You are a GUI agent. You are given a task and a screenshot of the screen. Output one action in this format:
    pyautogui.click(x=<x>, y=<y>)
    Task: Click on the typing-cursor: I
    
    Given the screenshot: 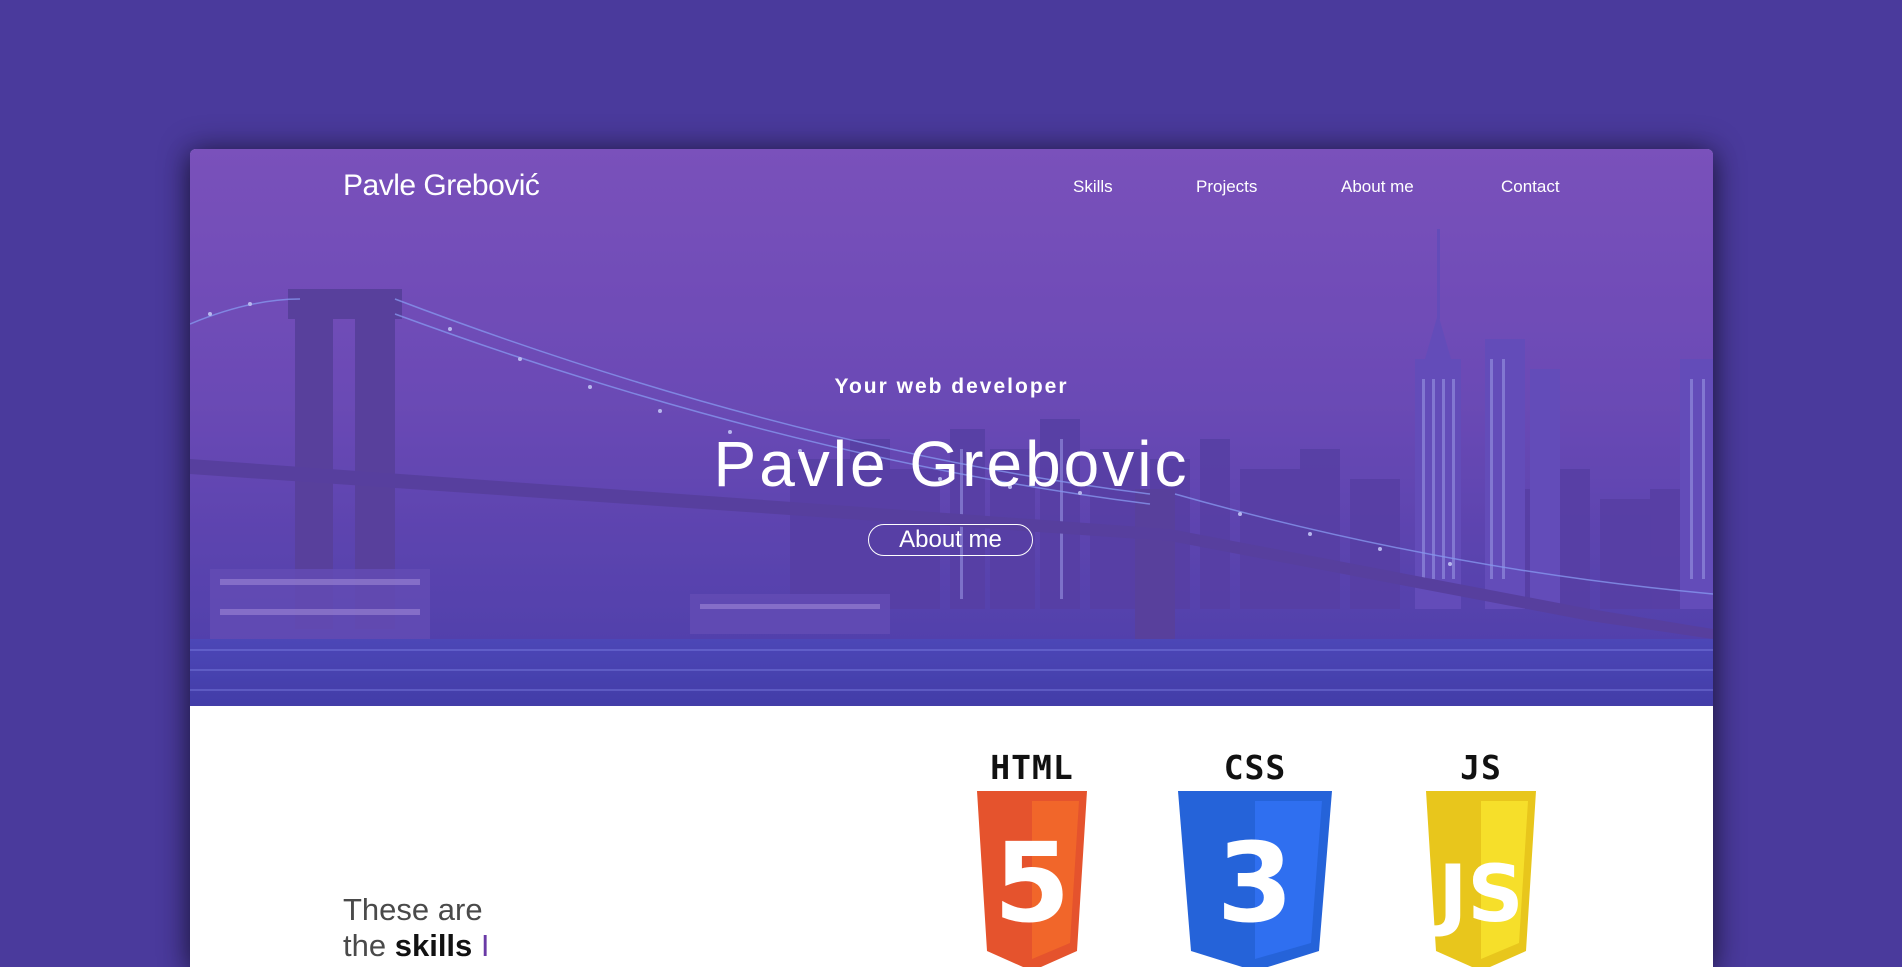 What is the action you would take?
    pyautogui.click(x=485, y=945)
    